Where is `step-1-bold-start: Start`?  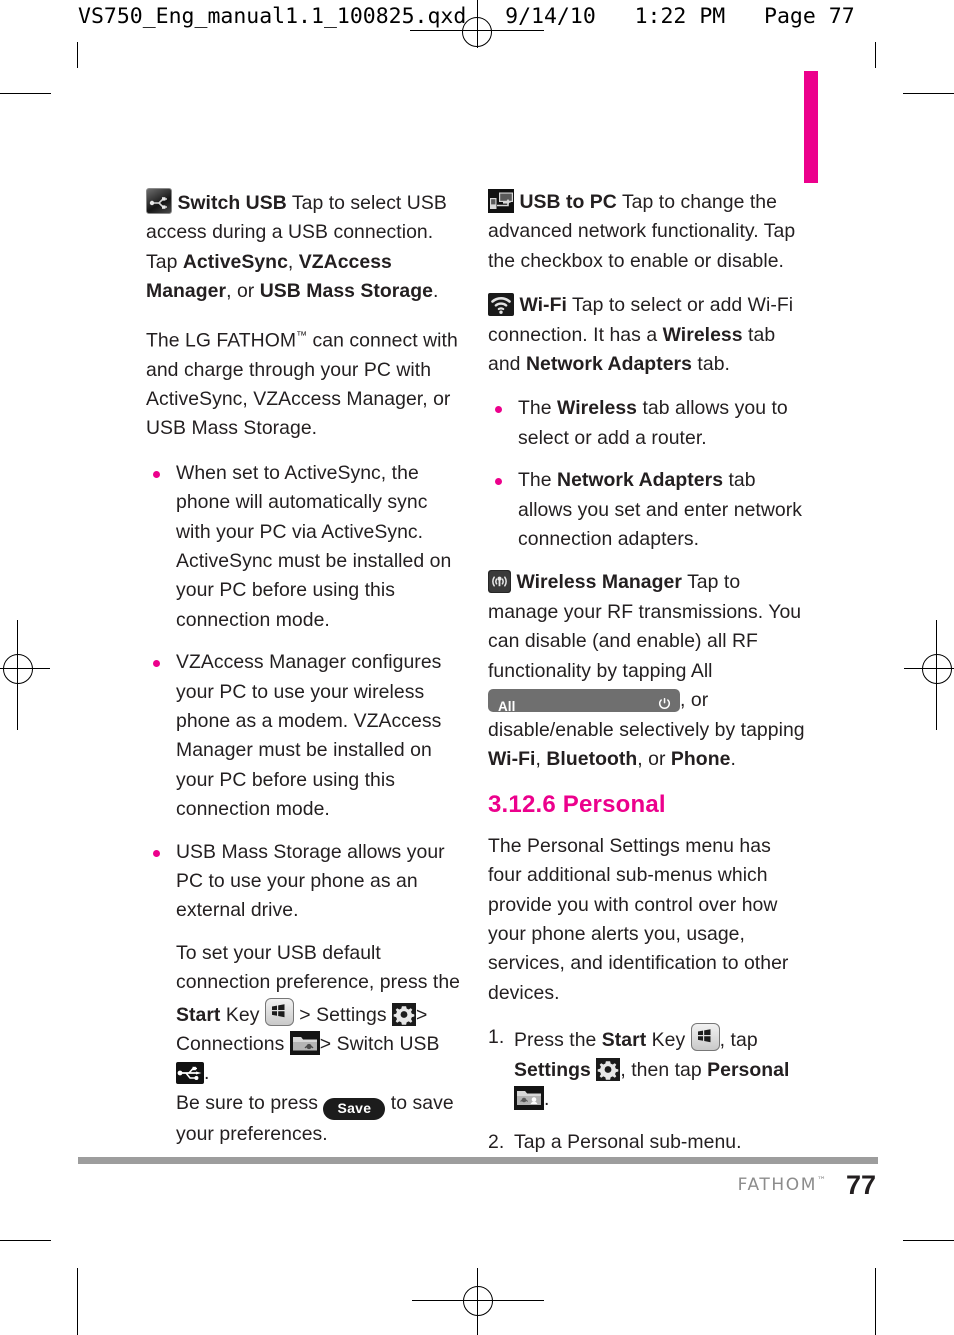 step-1-bold-start: Start is located at coordinates (624, 1040).